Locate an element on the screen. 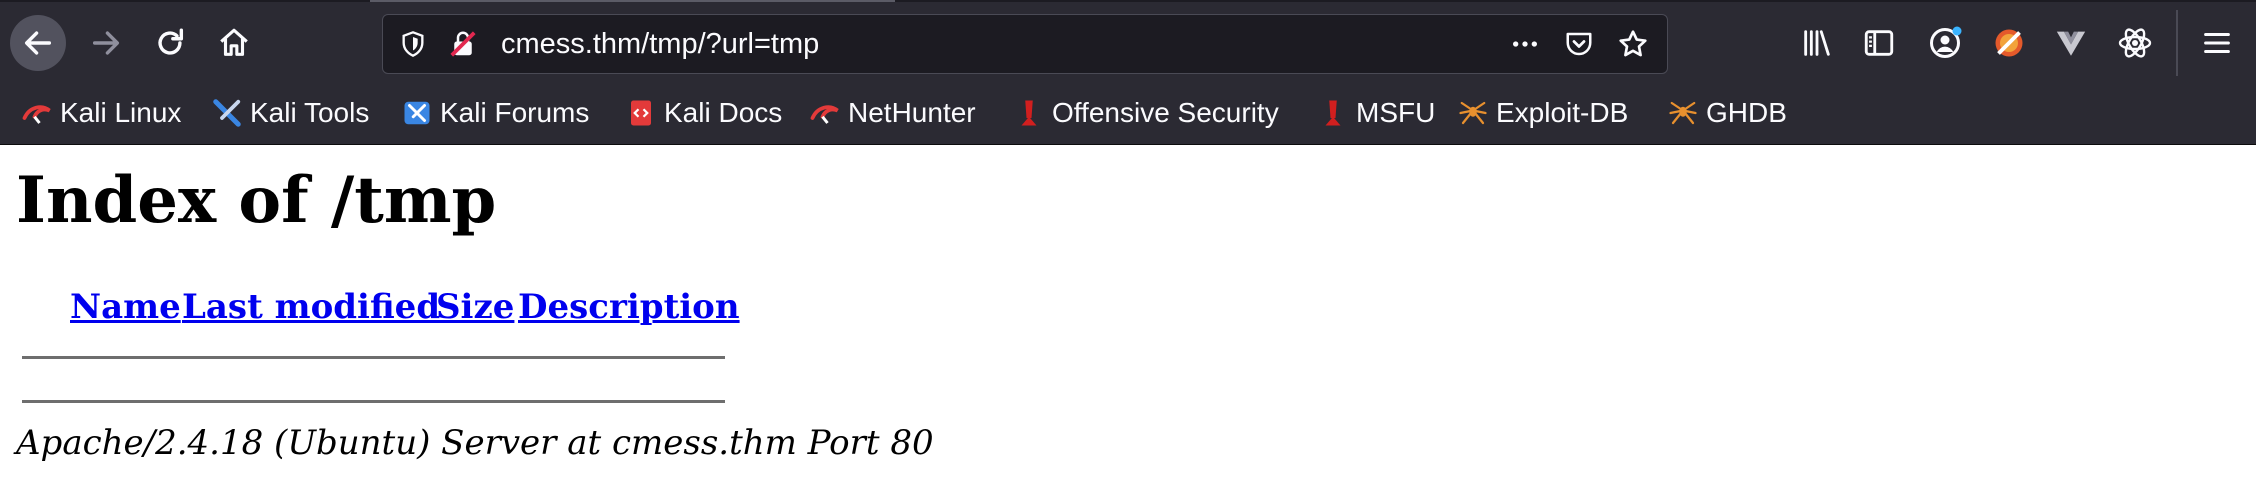 Image resolution: width=2256 pixels, height=503 pixels. back-button is located at coordinates (38, 43).